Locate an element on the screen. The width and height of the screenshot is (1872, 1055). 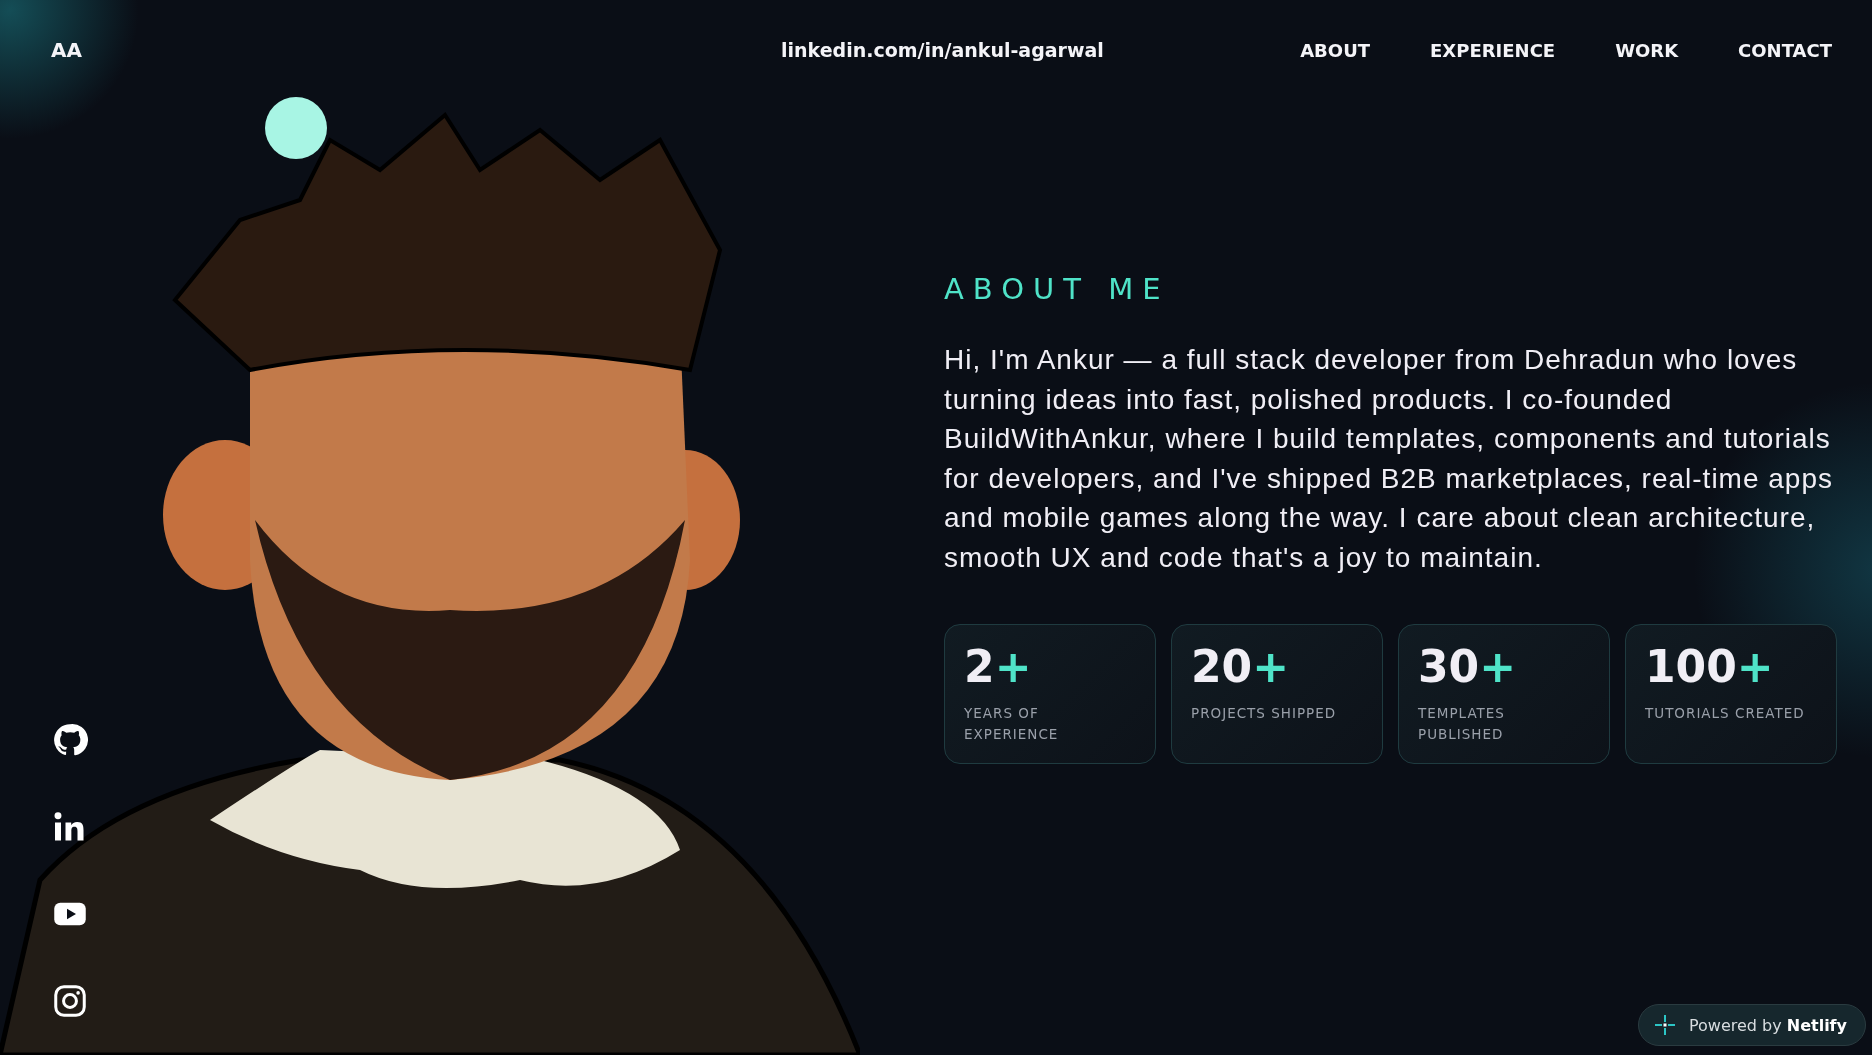
netlify-badge: Powered by Netlify is located at coordinates (1751, 1025).